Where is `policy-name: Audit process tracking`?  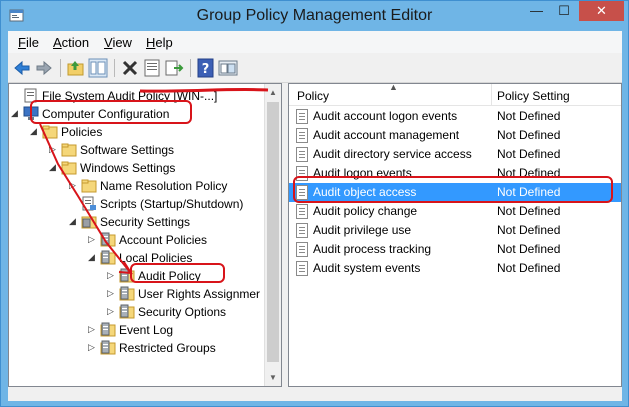 policy-name: Audit process tracking is located at coordinates (372, 249).